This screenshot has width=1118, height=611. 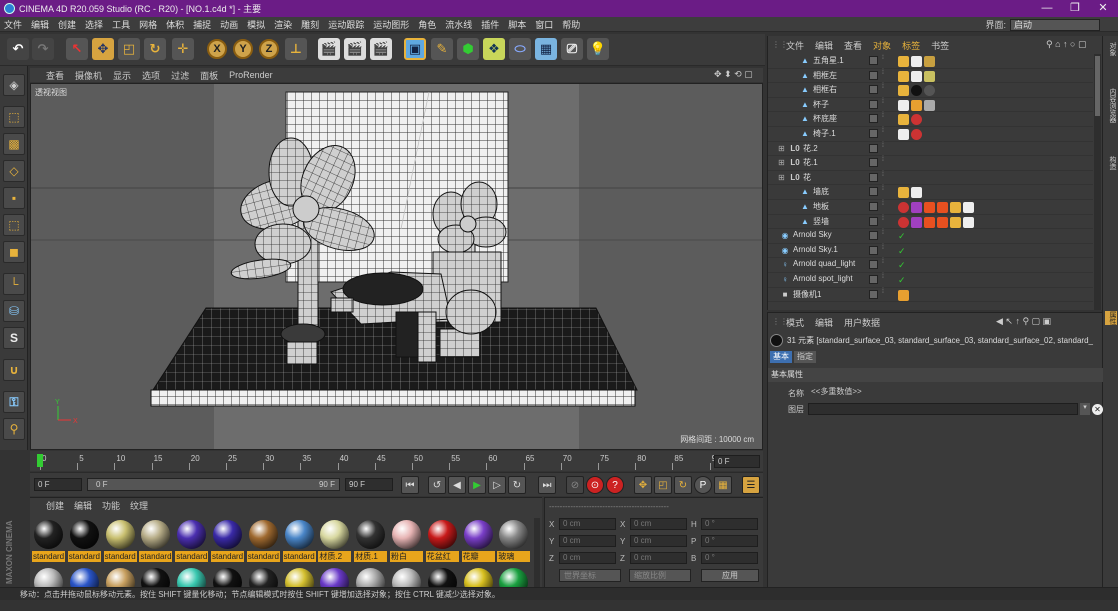 I want to click on menu-item-10: 渲染, so click(x=283, y=24).